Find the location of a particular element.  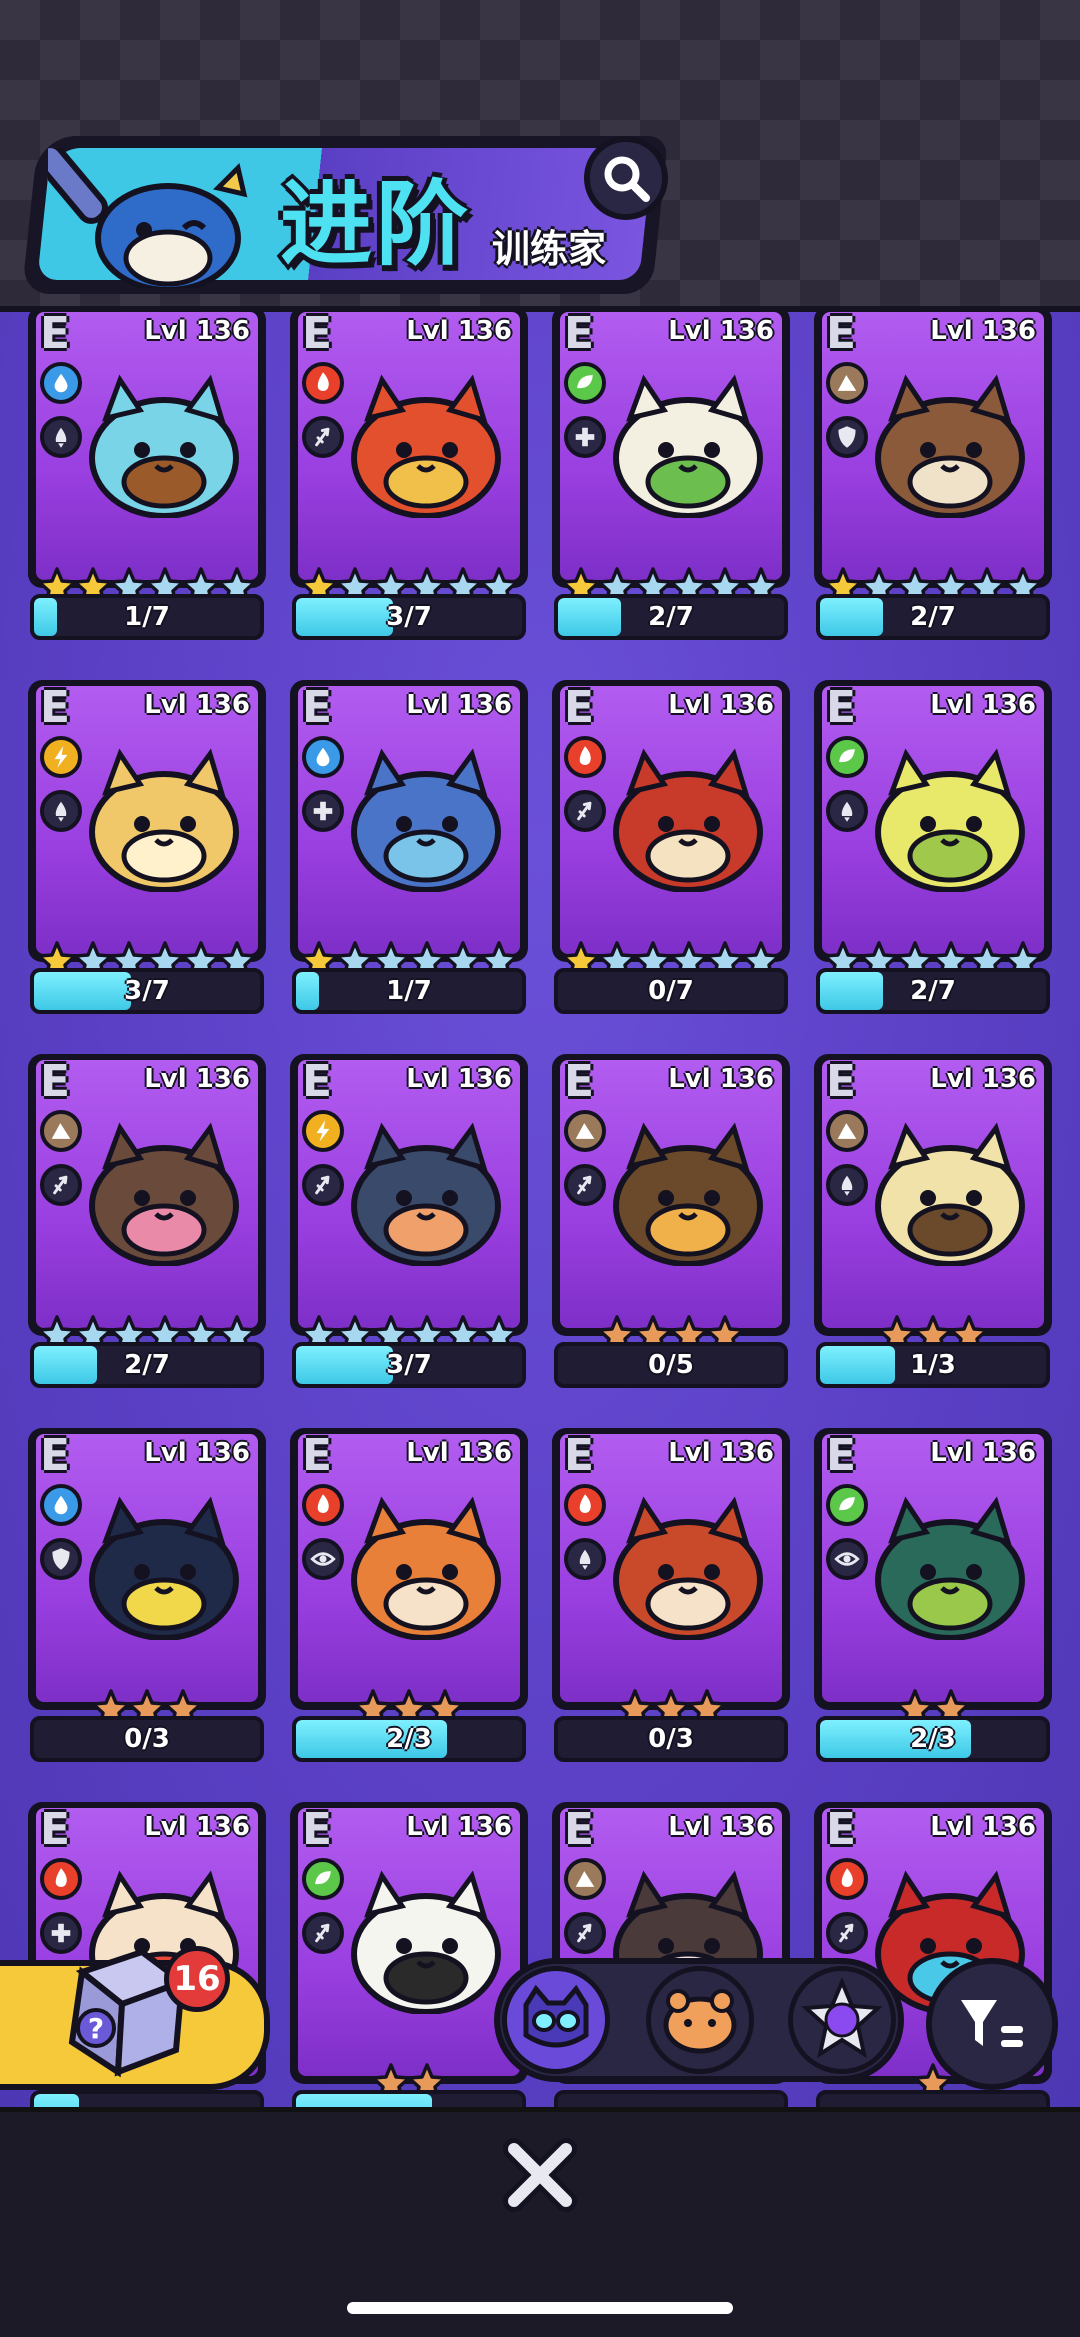

tab-cat is located at coordinates (556, 2020).